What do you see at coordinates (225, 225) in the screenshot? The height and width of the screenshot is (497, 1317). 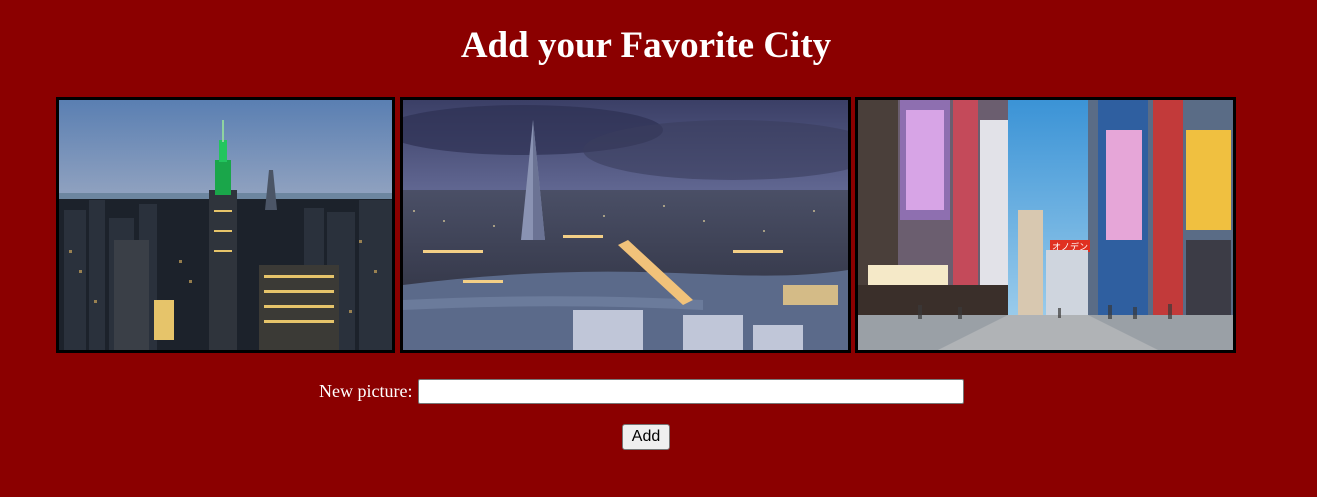 I see `new-york-skyline-image` at bounding box center [225, 225].